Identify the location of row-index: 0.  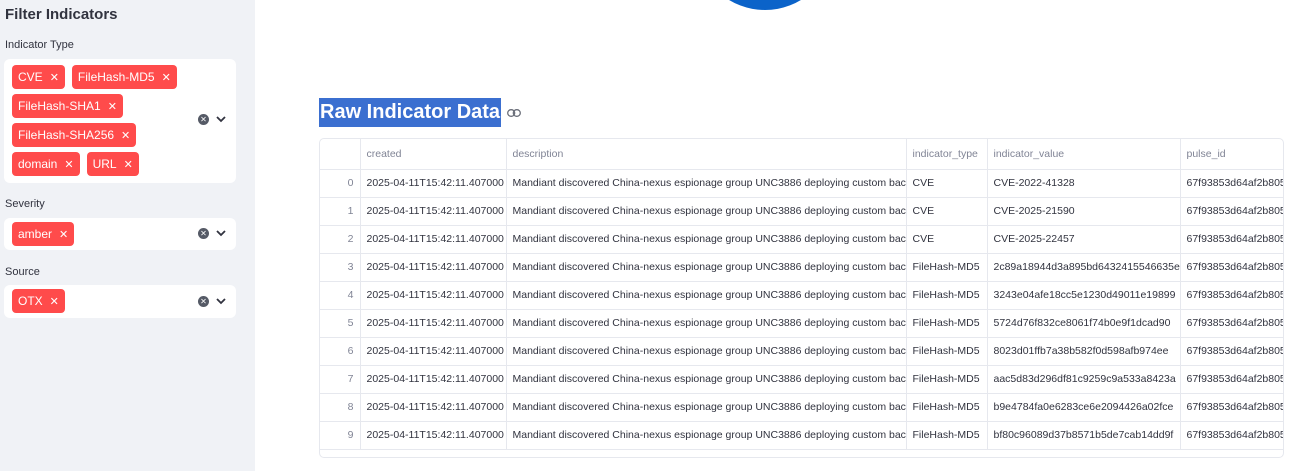
(340, 183).